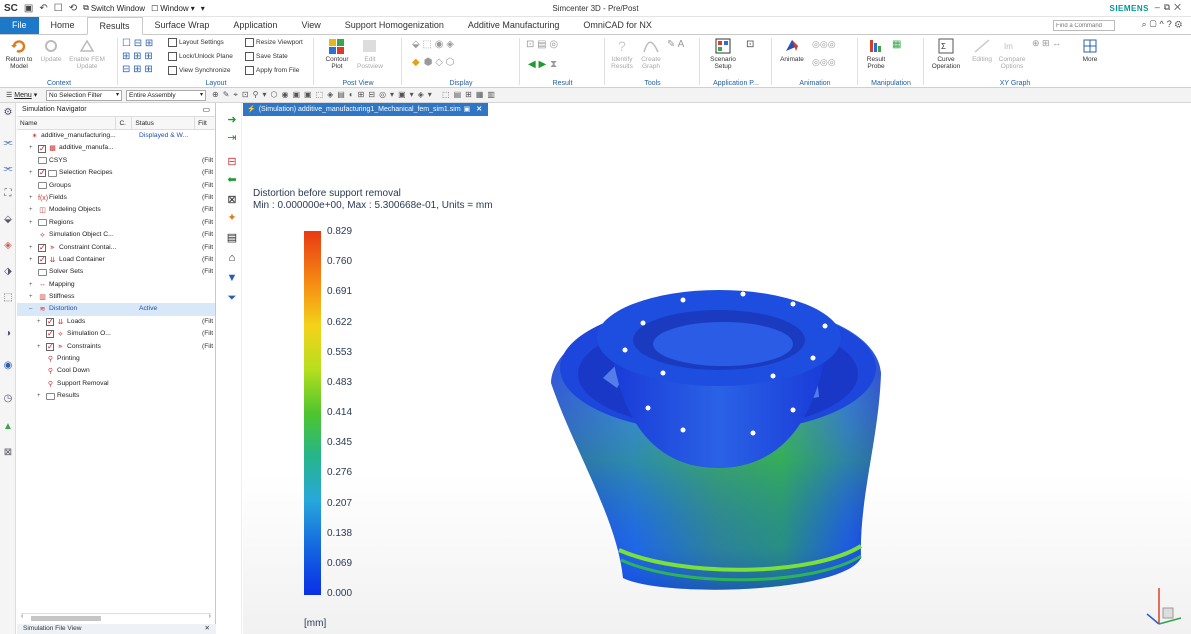  What do you see at coordinates (66, 618) in the screenshot?
I see `scroll-thumb` at bounding box center [66, 618].